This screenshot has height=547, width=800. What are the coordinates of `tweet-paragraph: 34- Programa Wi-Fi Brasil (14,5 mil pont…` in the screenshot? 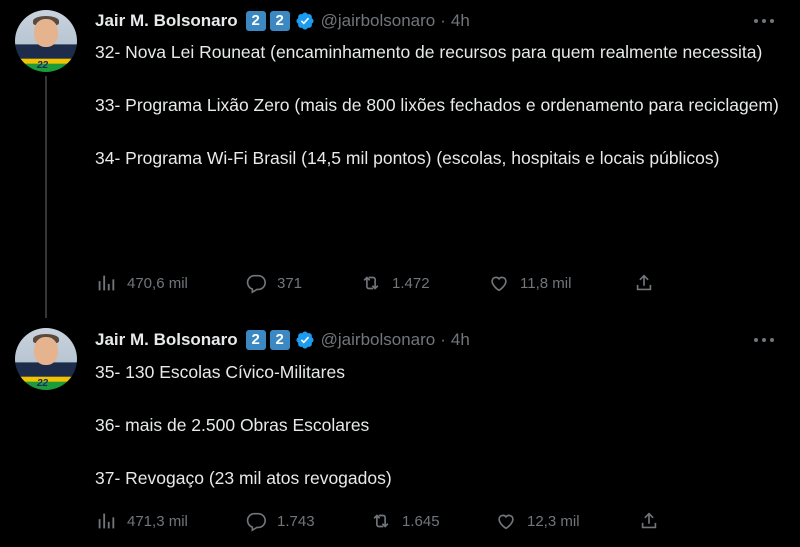 It's located at (407, 158).